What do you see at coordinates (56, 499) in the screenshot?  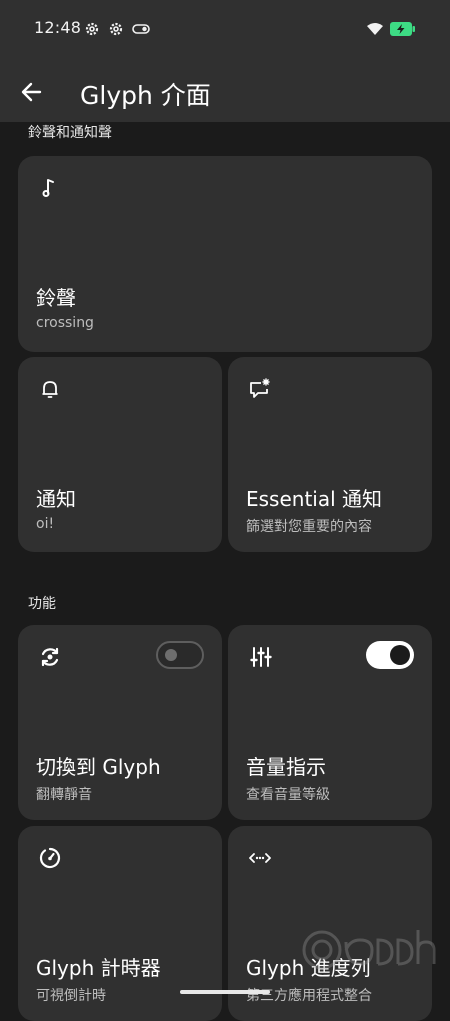 I see `tile-title: 通知` at bounding box center [56, 499].